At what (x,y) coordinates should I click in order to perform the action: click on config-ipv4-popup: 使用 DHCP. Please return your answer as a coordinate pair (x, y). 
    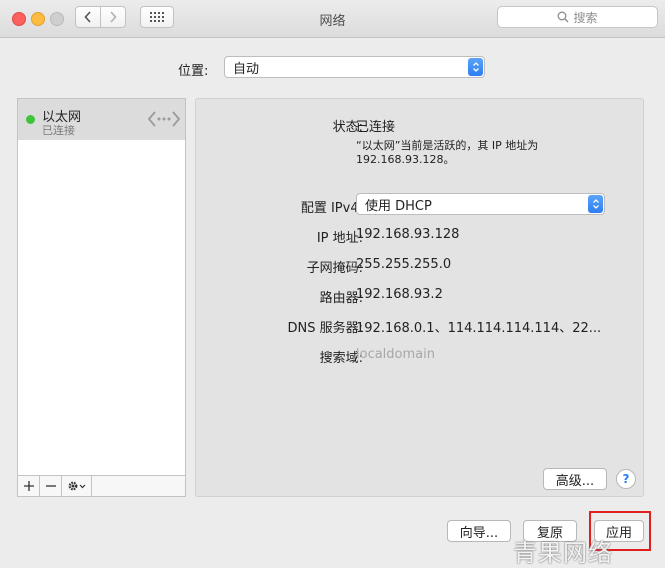
    Looking at the image, I should click on (480, 204).